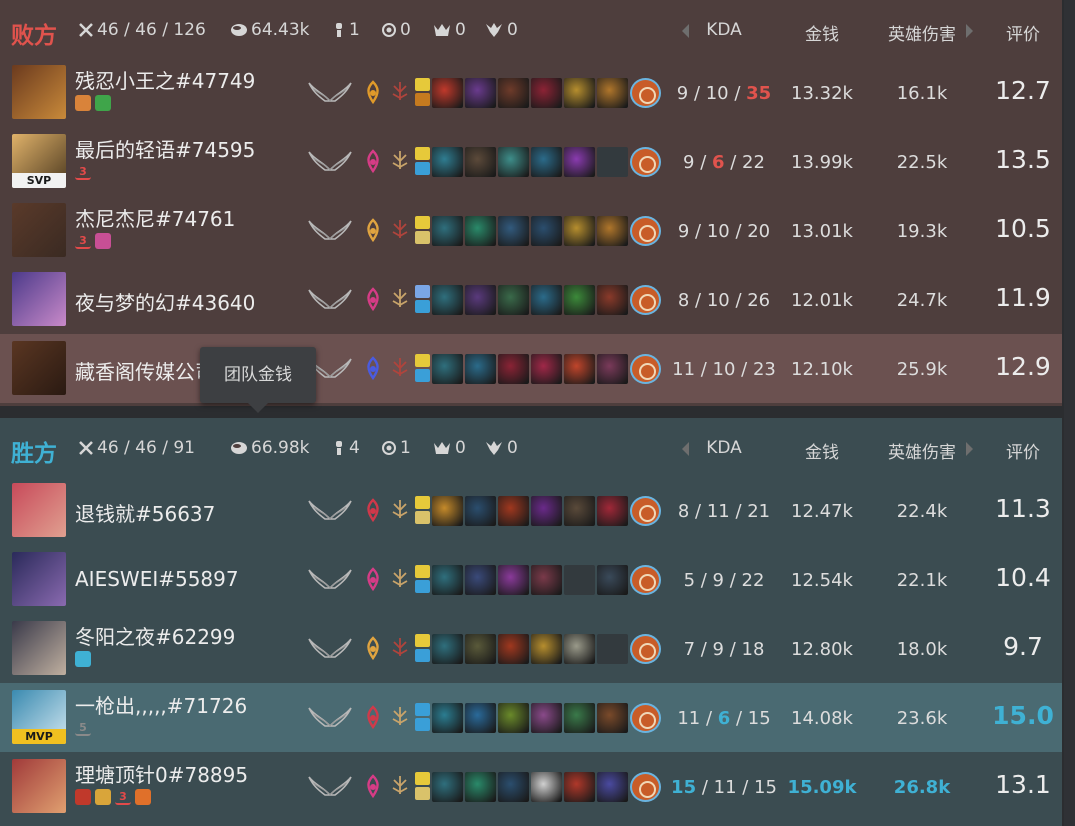 The image size is (1075, 826). What do you see at coordinates (531, 786) in the screenshot?
I see `player-row: 理塘顶针0#78895 3 15 / 11 / 15 15.09k 26.8k 13.1` at bounding box center [531, 786].